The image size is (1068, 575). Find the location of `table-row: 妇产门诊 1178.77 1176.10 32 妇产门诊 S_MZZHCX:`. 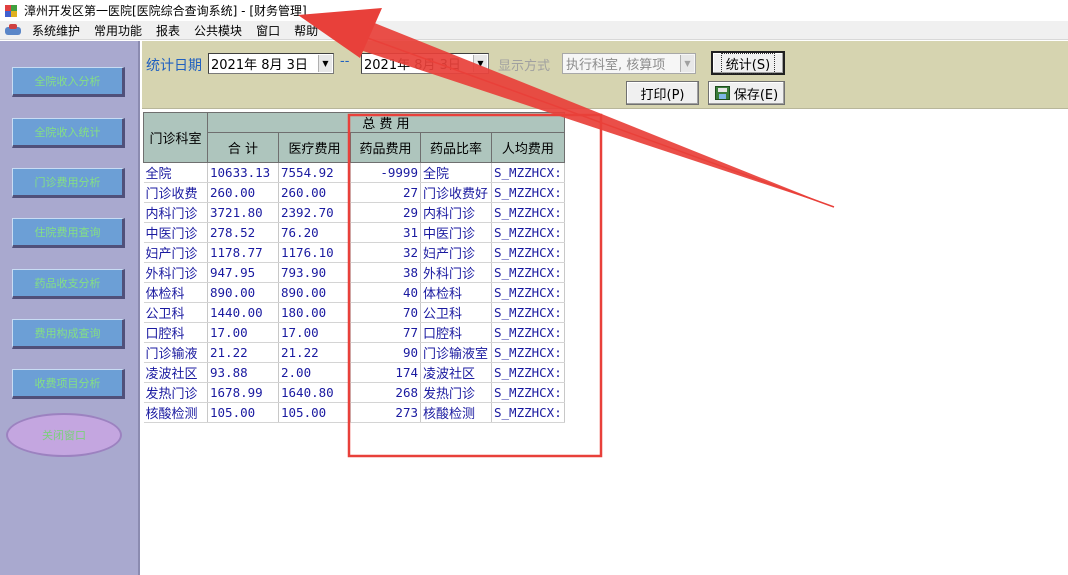

table-row: 妇产门诊 1178.77 1176.10 32 妇产门诊 S_MZZHCX: is located at coordinates (354, 252).